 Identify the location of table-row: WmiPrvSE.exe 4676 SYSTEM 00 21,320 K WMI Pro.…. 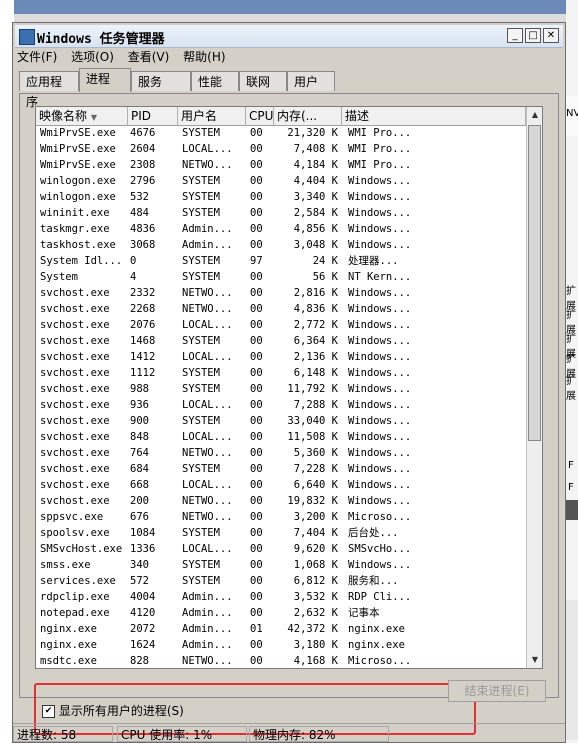
(281, 133).